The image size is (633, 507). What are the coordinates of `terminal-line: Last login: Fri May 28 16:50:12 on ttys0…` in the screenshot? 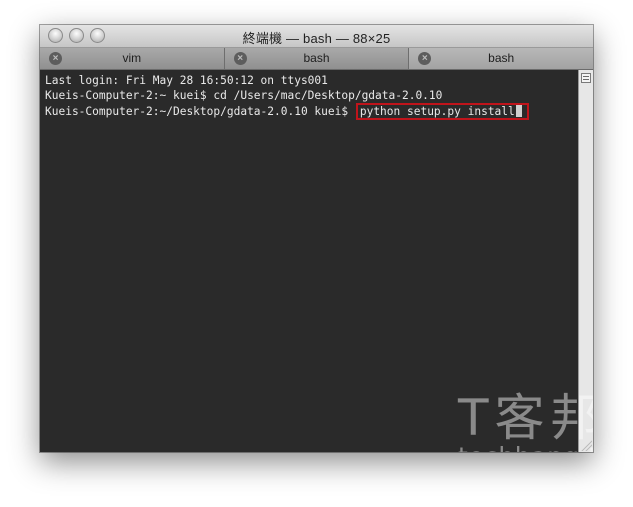 It's located at (186, 80).